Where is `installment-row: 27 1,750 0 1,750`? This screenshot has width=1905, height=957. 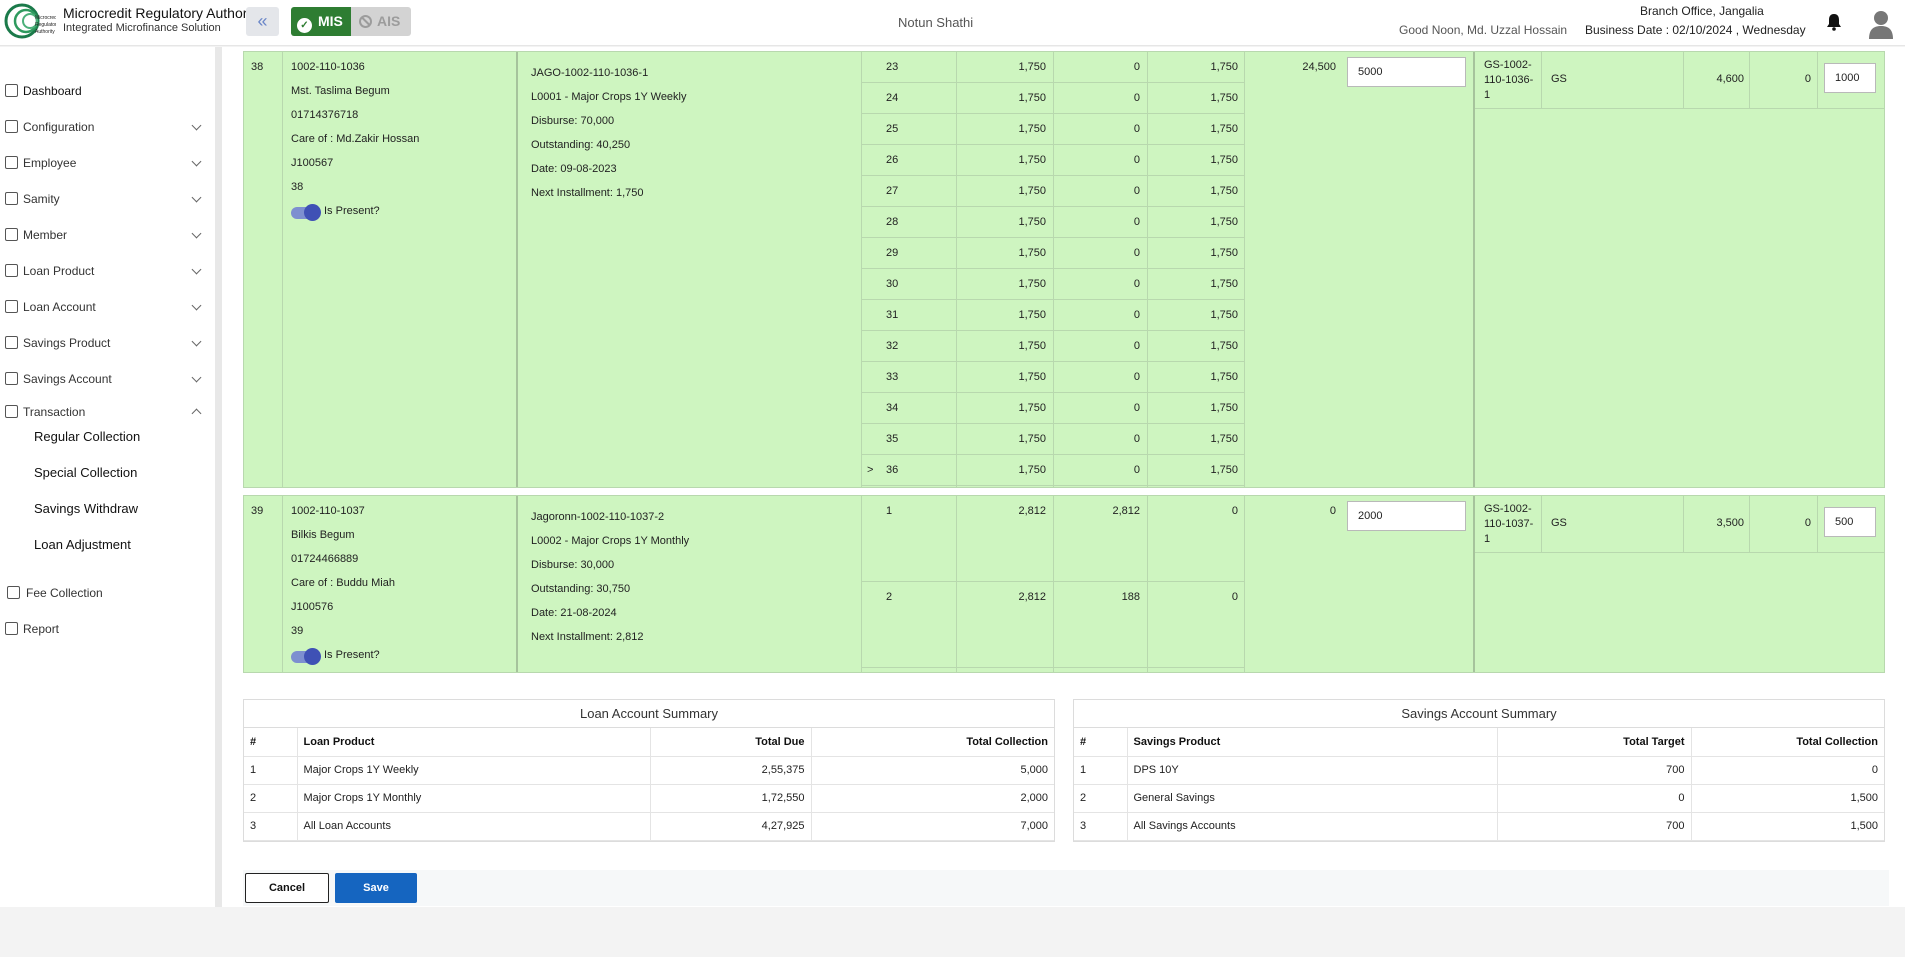 installment-row: 27 1,750 0 1,750 is located at coordinates (1053, 191).